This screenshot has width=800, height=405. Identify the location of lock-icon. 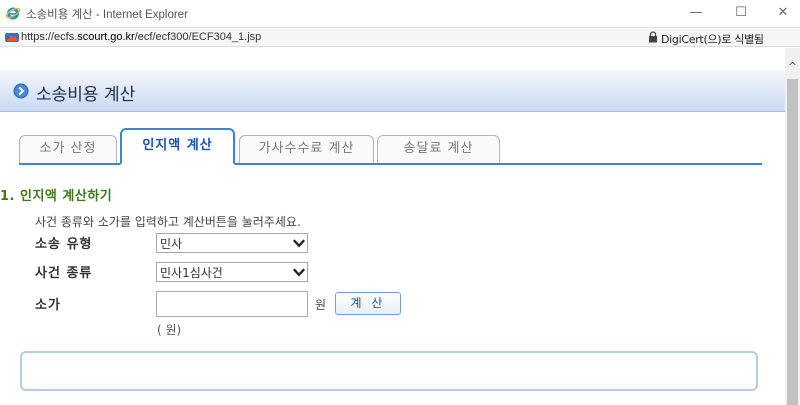
(653, 37).